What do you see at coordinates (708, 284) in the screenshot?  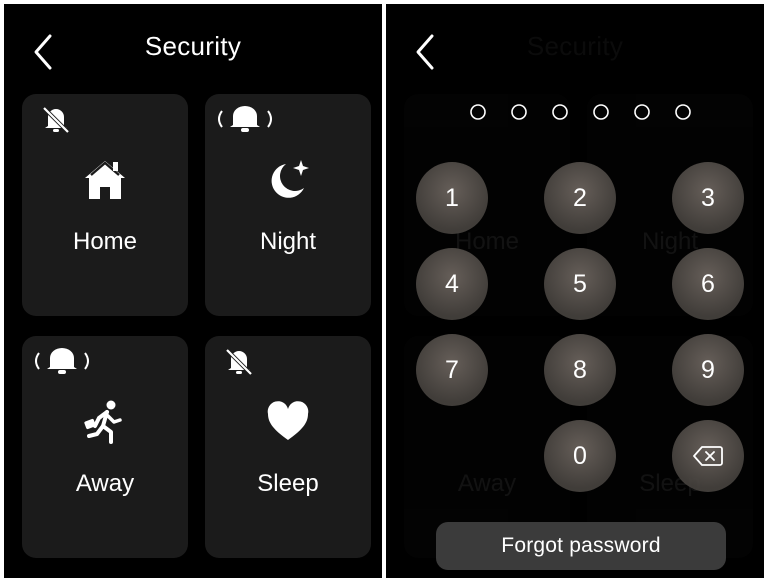 I see `keypad-key-6: 6` at bounding box center [708, 284].